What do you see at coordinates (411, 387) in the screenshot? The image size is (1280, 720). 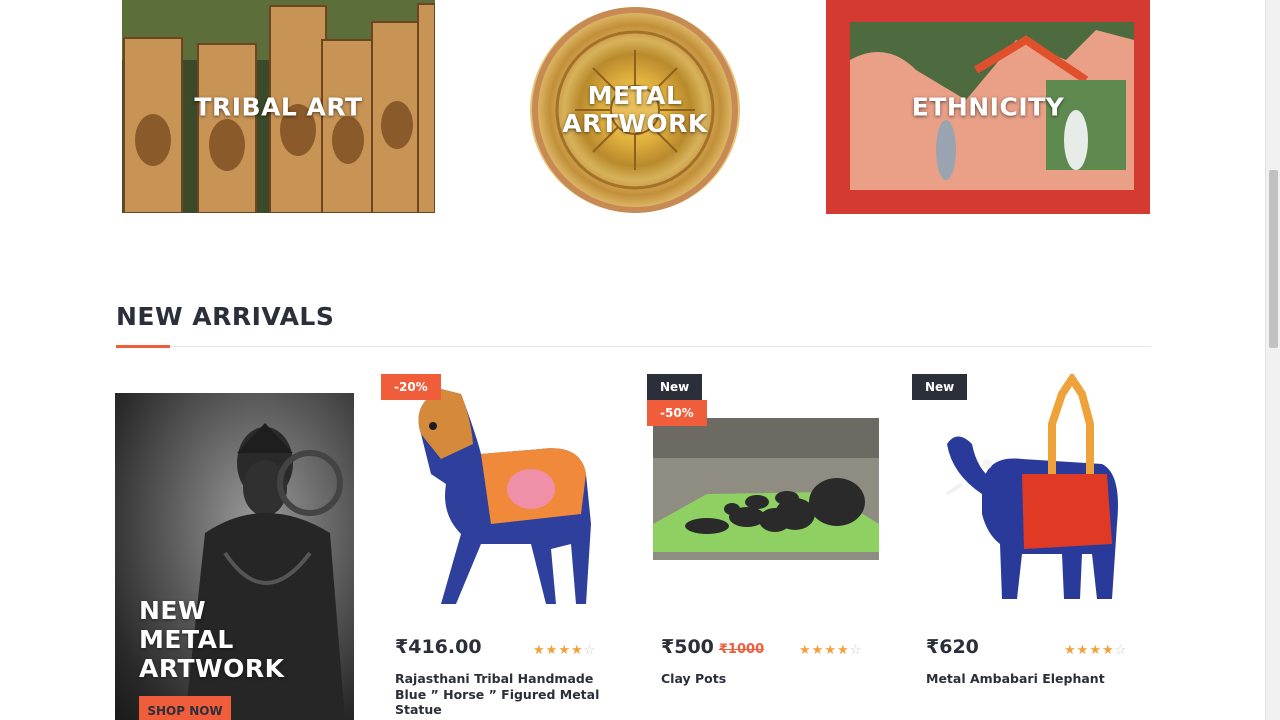 I see `discount-badge: -20%` at bounding box center [411, 387].